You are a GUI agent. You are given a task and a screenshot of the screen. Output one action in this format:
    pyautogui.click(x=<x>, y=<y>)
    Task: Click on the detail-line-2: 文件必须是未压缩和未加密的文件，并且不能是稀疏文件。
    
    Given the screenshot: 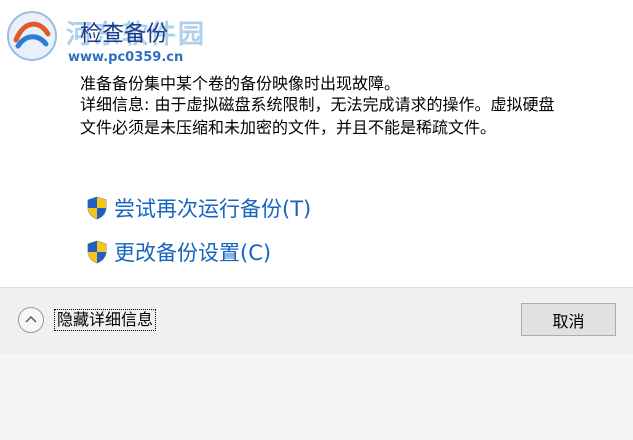 What is the action you would take?
    pyautogui.click(x=288, y=127)
    